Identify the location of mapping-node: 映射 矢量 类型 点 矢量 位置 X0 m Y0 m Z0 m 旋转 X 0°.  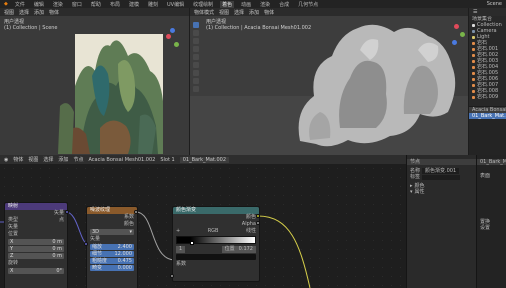
(36, 245).